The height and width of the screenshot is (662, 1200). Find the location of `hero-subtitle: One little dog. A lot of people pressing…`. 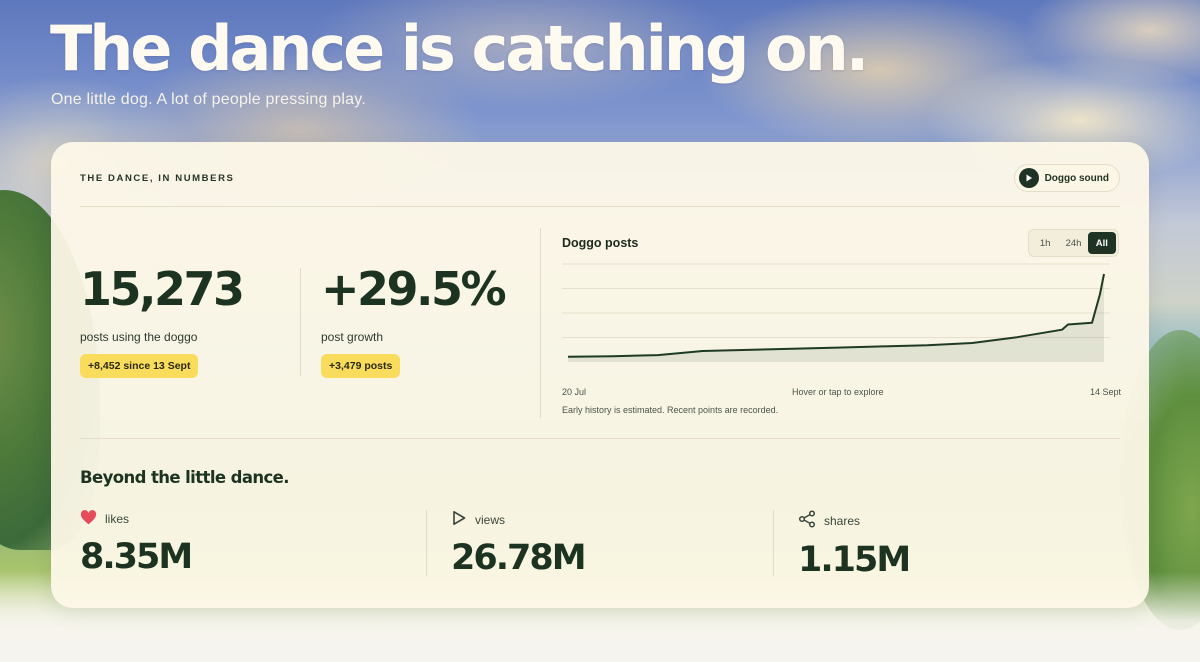

hero-subtitle: One little dog. A lot of people pressing… is located at coordinates (208, 99).